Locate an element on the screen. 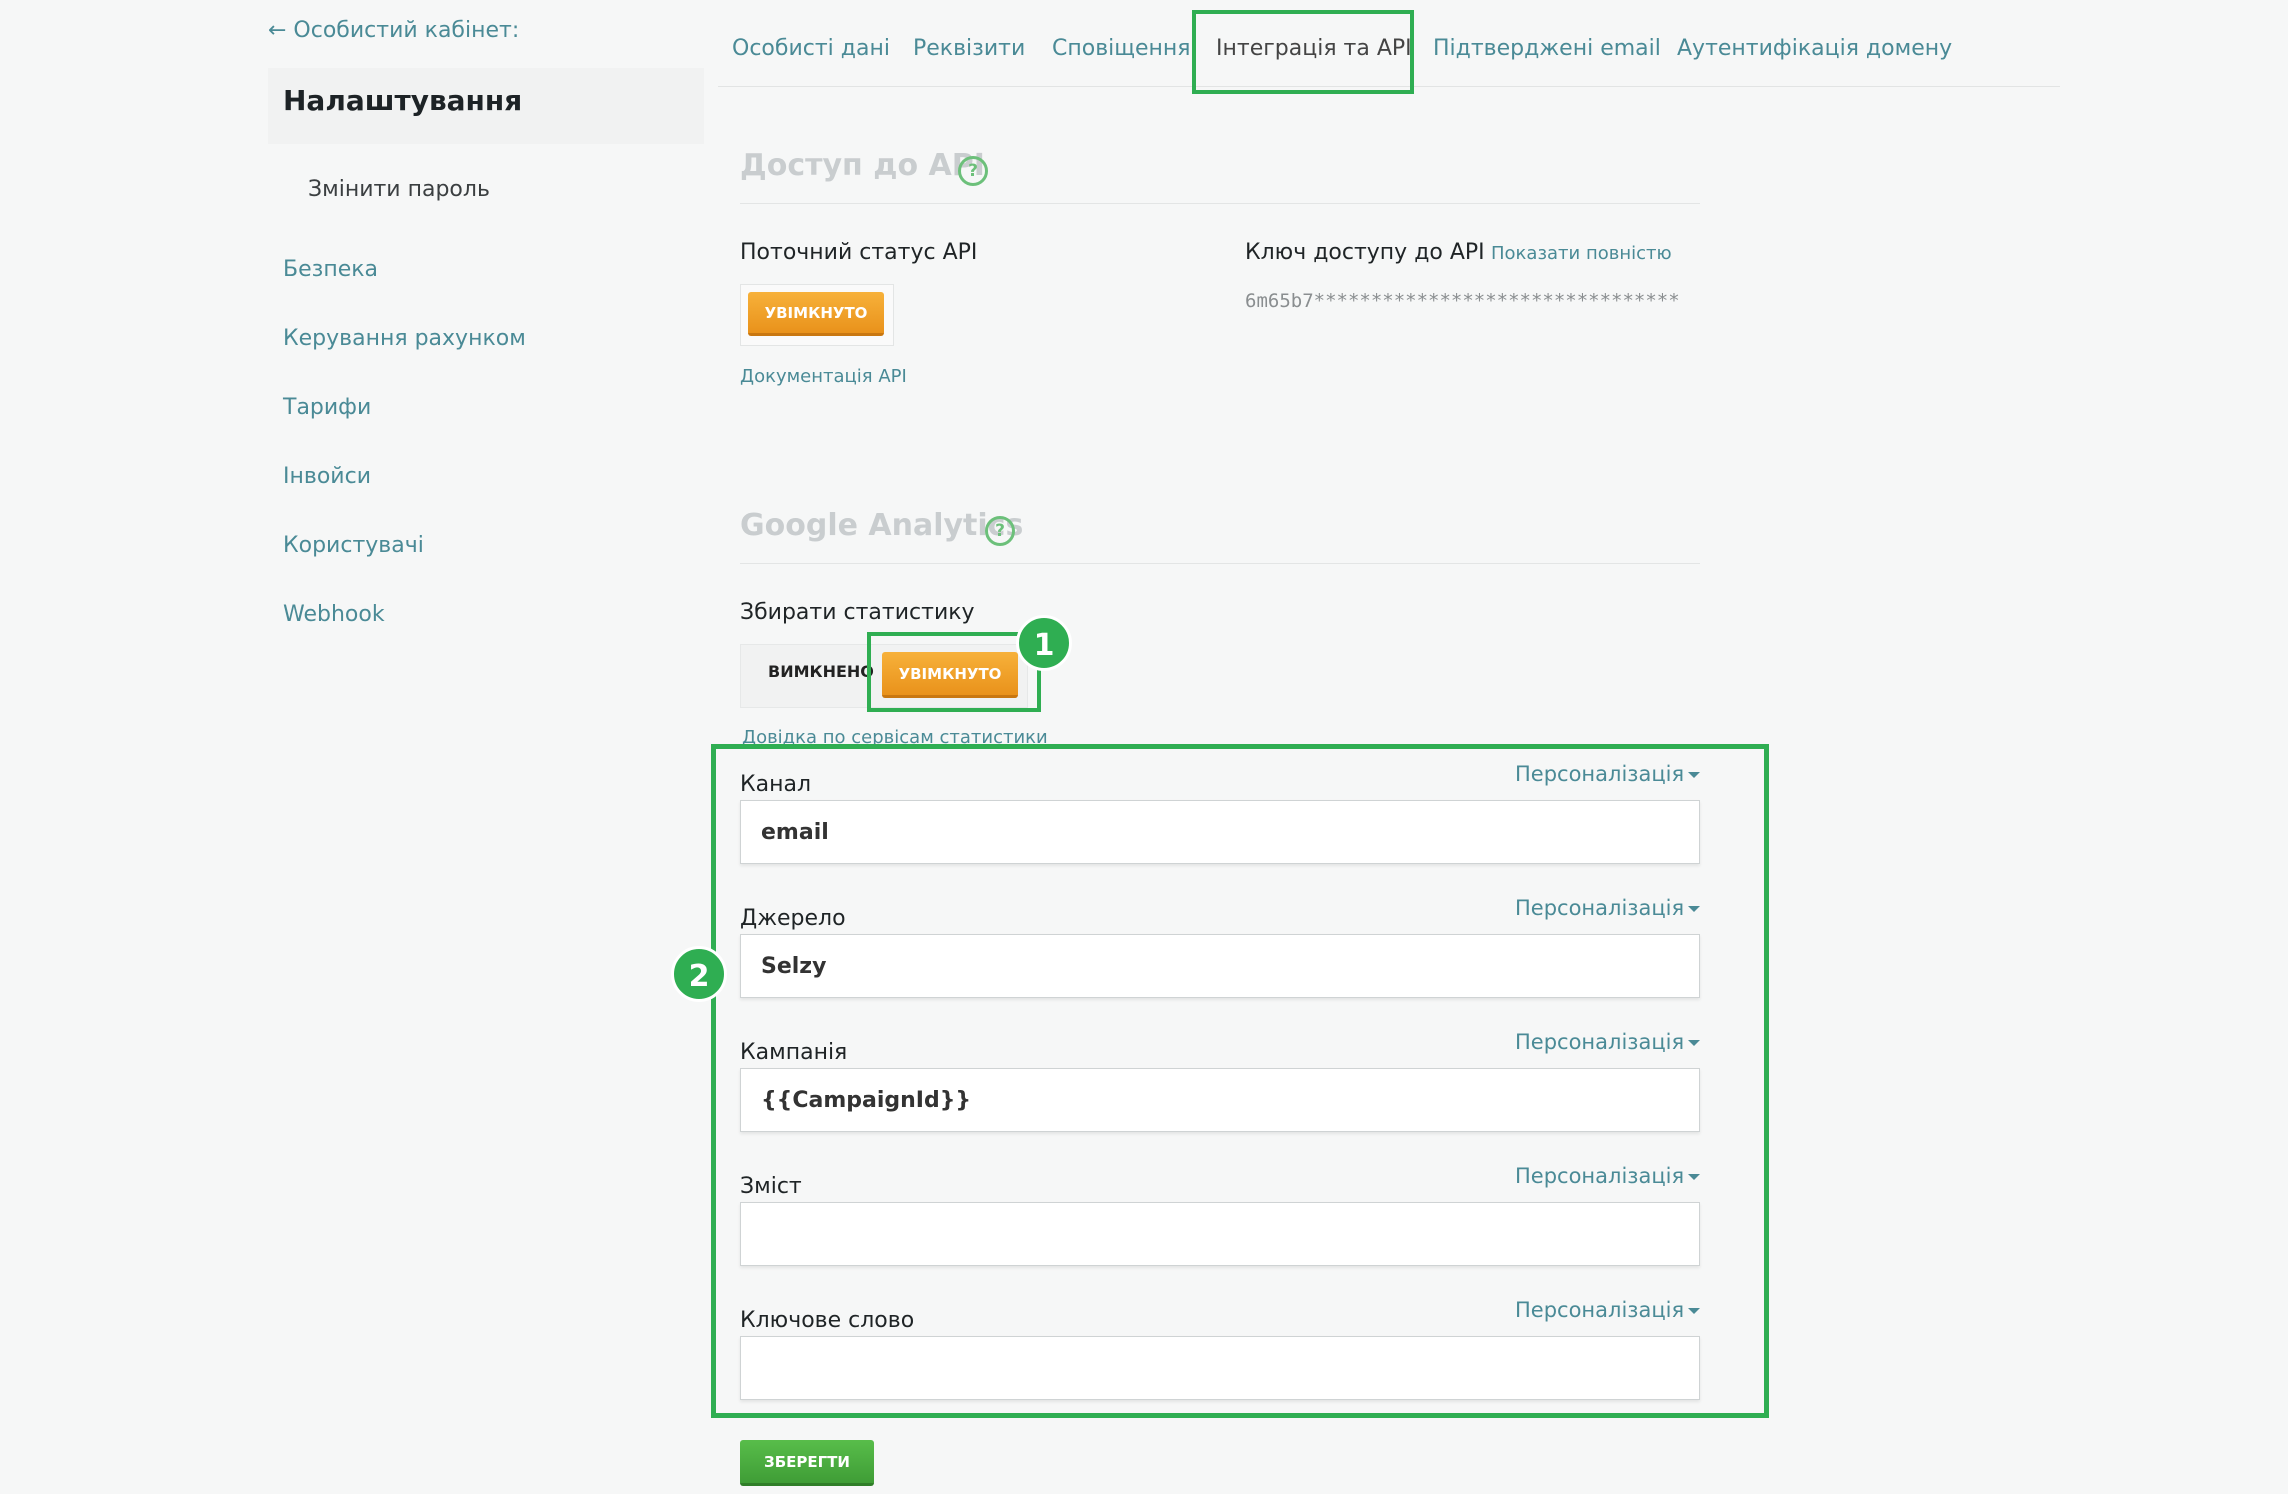  show-full-key-link: Показати повністю is located at coordinates (1581, 253).